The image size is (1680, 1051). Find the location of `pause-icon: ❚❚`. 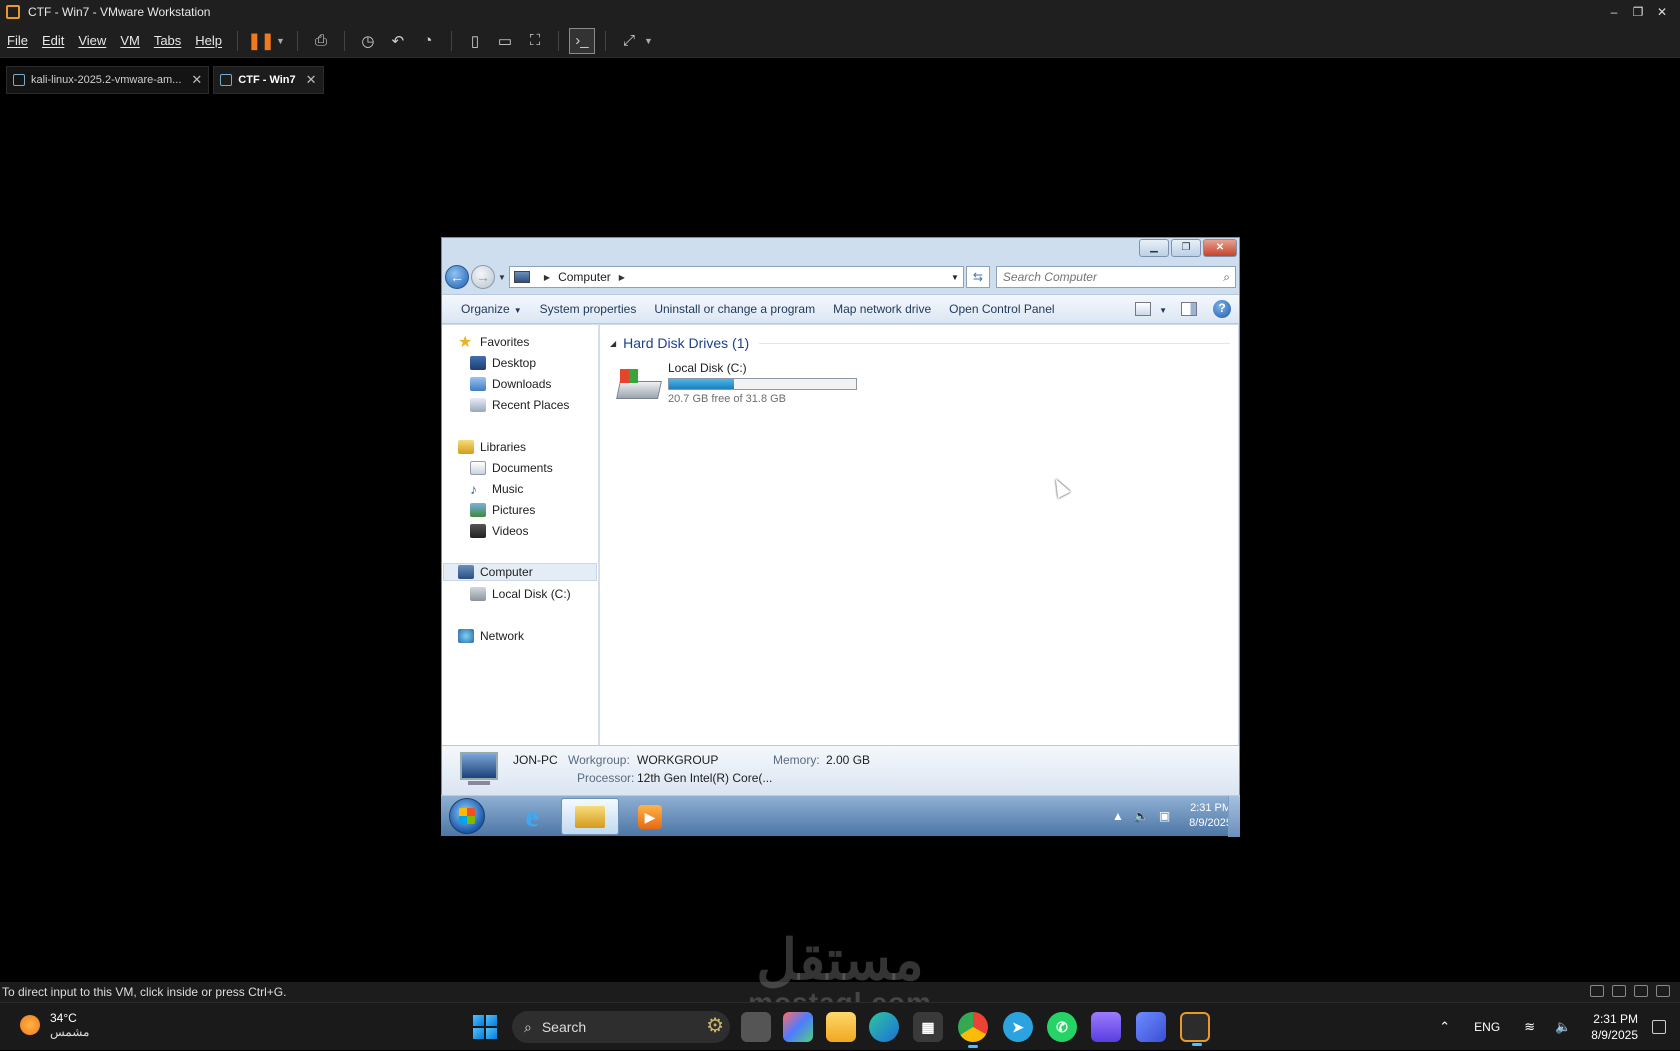

pause-icon: ❚❚ is located at coordinates (261, 41).